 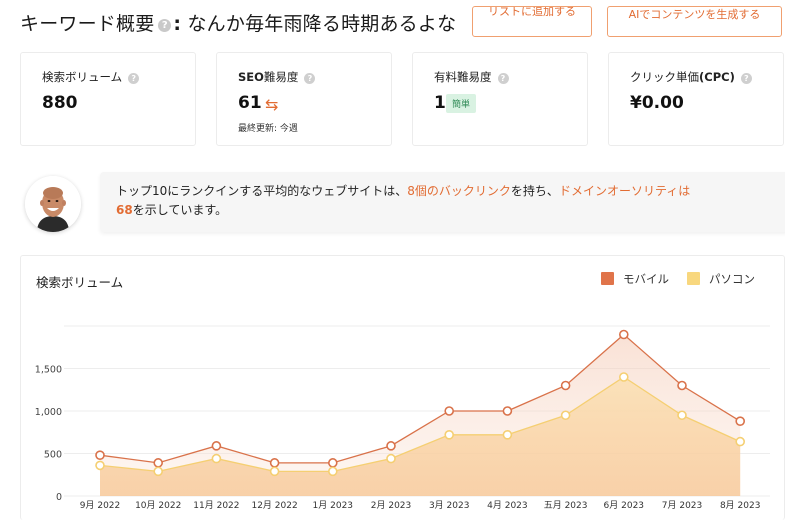 I want to click on x-tick-label: 8月 2023, so click(x=740, y=505).